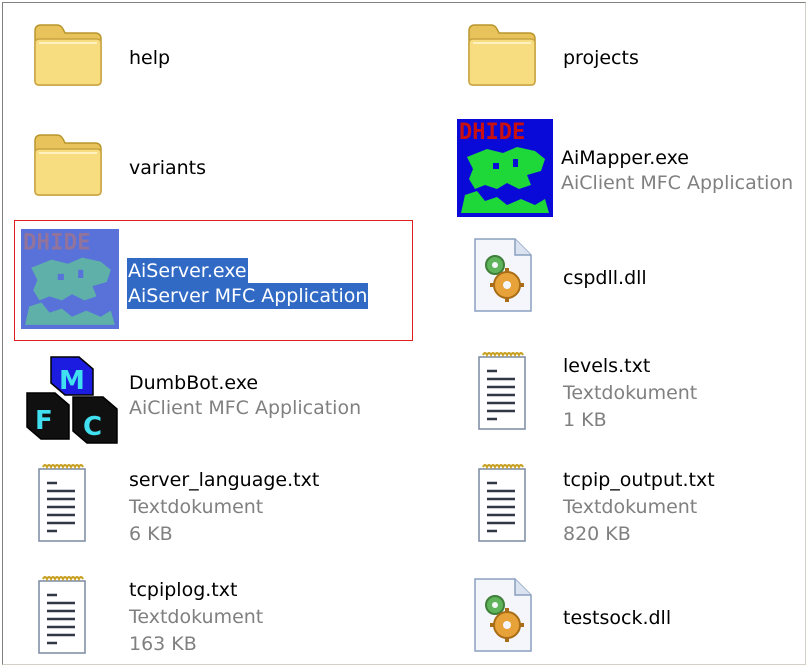 The image size is (809, 668). Describe the element at coordinates (92, 427) in the screenshot. I see `mfc-letter: C` at that location.